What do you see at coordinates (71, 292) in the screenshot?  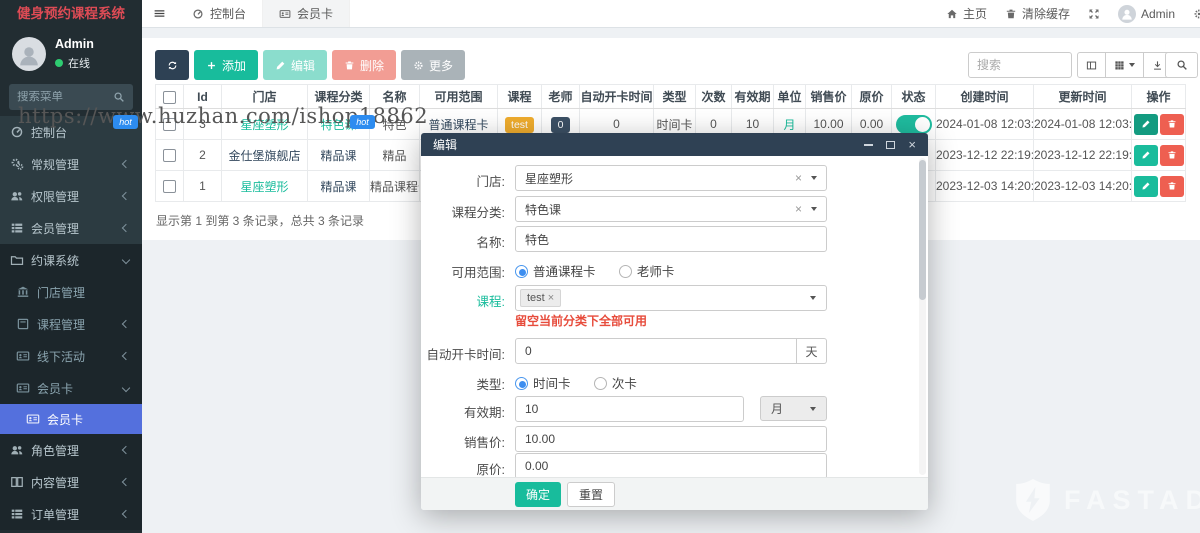 I see `sidebar-item-stores: 门店管理` at bounding box center [71, 292].